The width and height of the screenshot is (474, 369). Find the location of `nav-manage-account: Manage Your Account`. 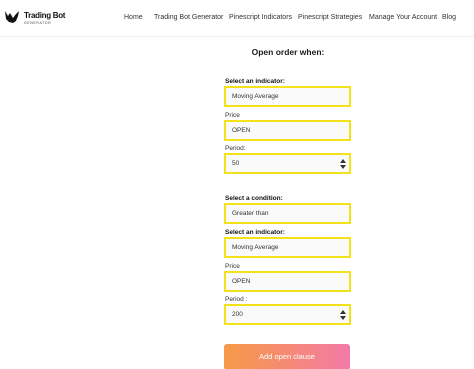

nav-manage-account: Manage Your Account is located at coordinates (403, 17).